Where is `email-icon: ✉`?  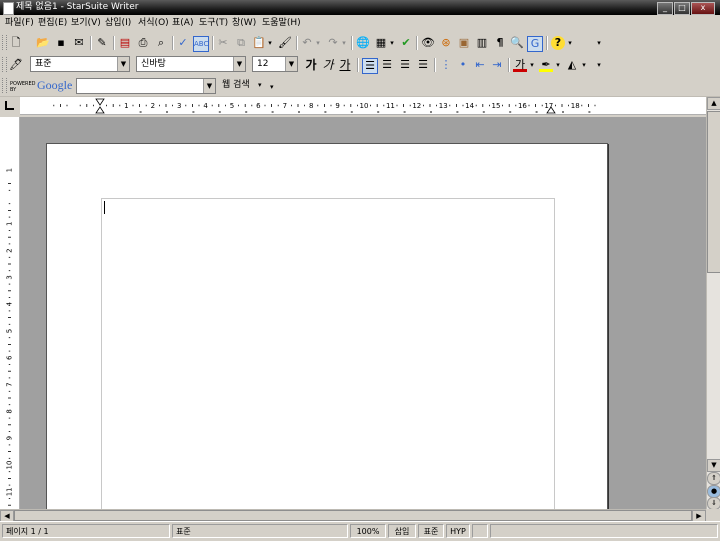 email-icon: ✉ is located at coordinates (79, 43).